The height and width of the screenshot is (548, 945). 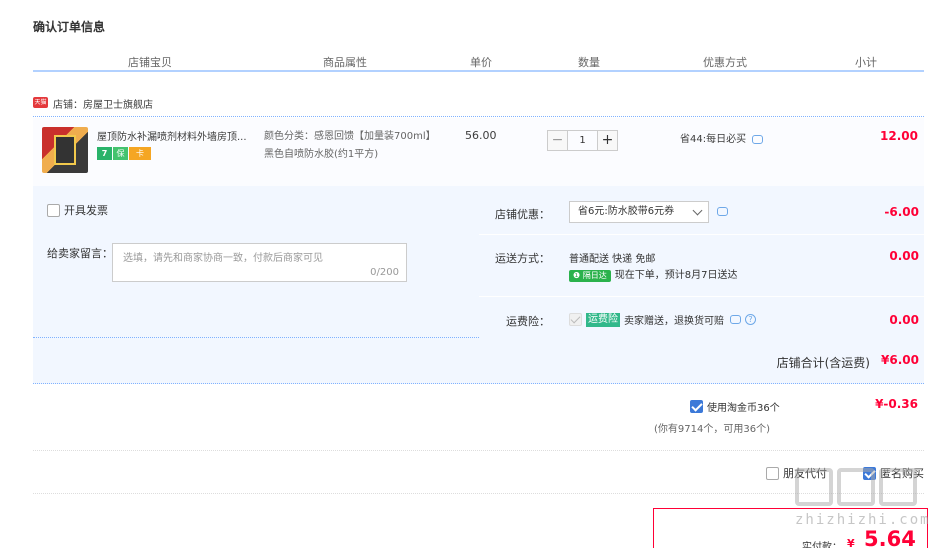 What do you see at coordinates (86, 210) in the screenshot?
I see `invoice-label: 开具发票` at bounding box center [86, 210].